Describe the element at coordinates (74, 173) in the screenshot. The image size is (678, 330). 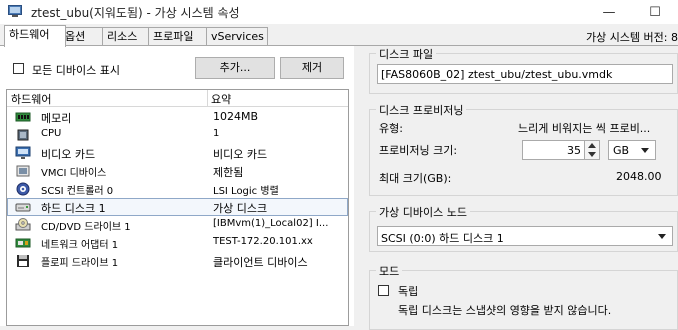
I see `row-name: VMCI 디바이스` at that location.